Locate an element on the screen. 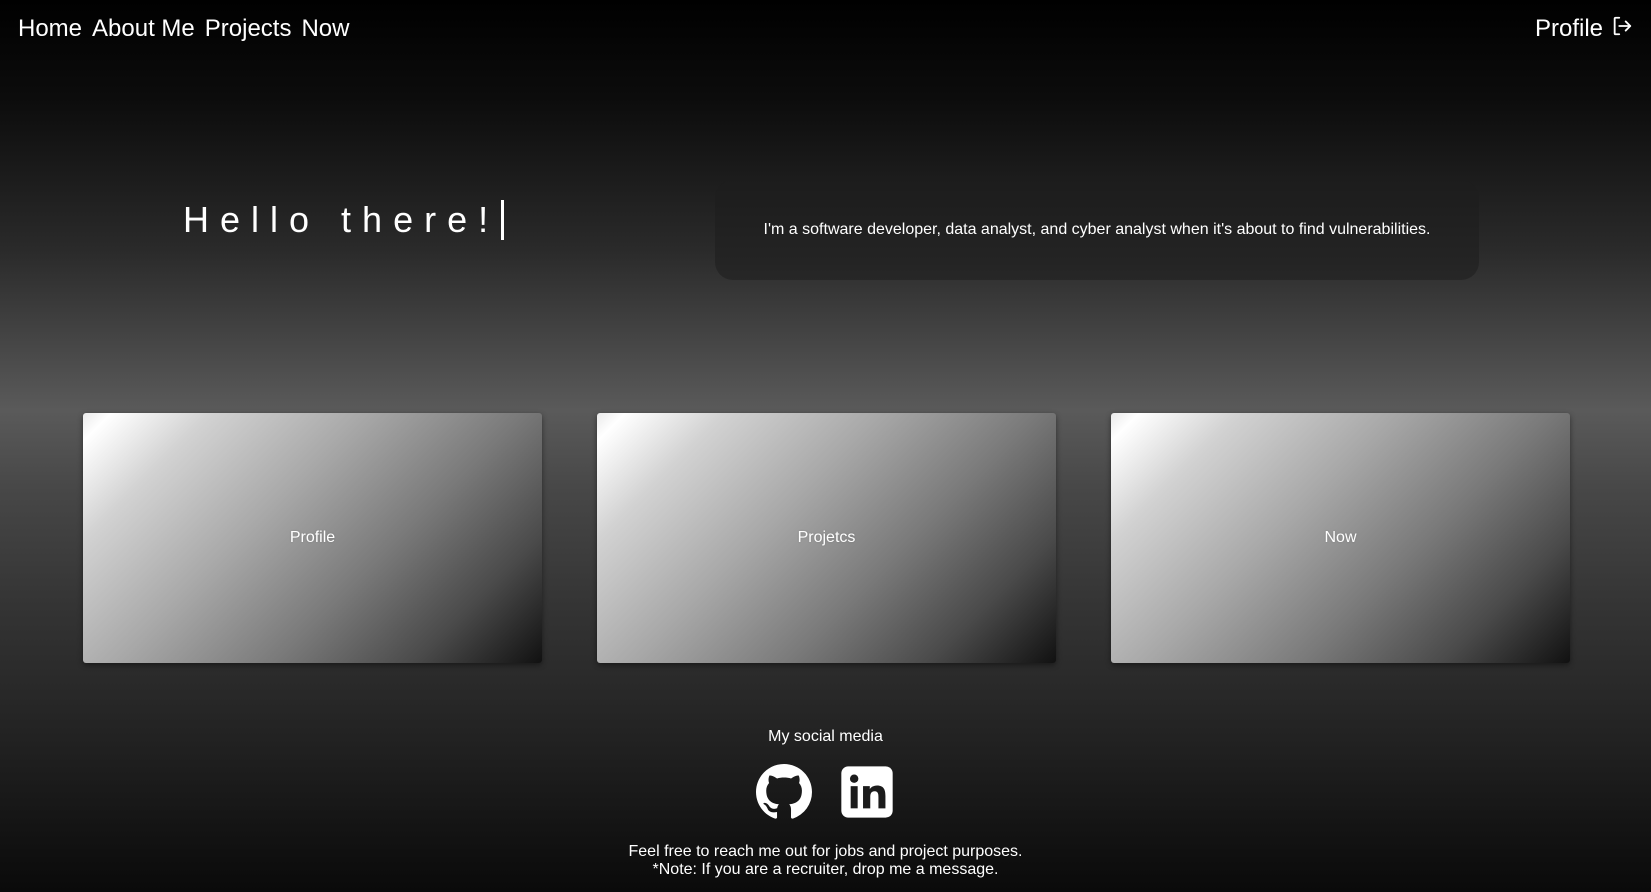 The height and width of the screenshot is (892, 1651). social-icons is located at coordinates (825, 792).